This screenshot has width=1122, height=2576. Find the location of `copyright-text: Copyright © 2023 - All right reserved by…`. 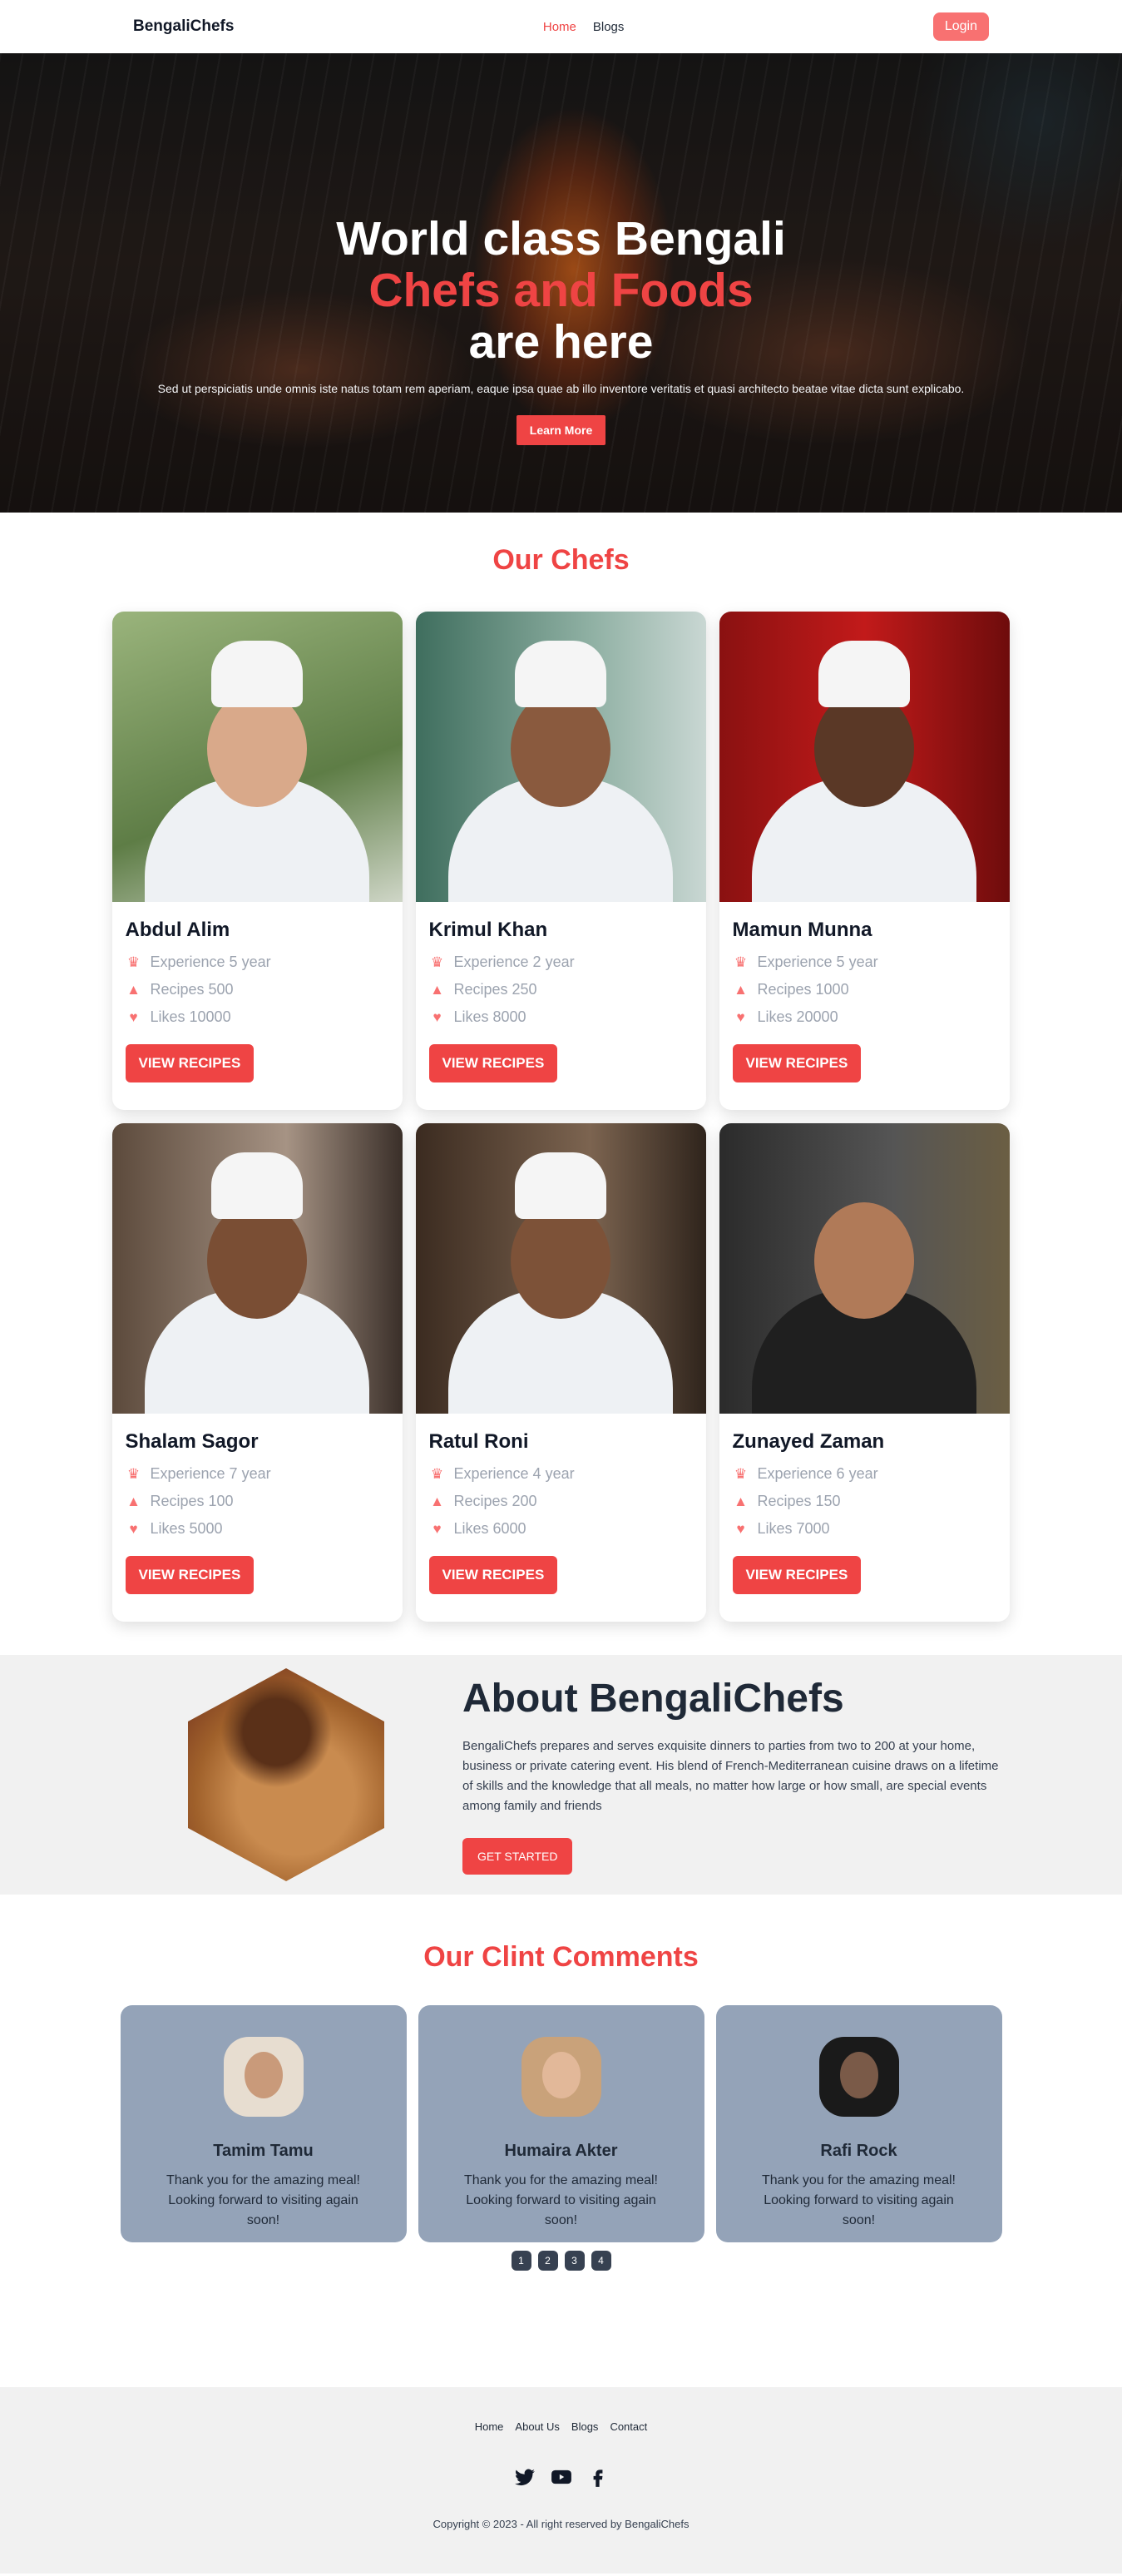

copyright-text: Copyright © 2023 - All right reserved by… is located at coordinates (561, 2524).